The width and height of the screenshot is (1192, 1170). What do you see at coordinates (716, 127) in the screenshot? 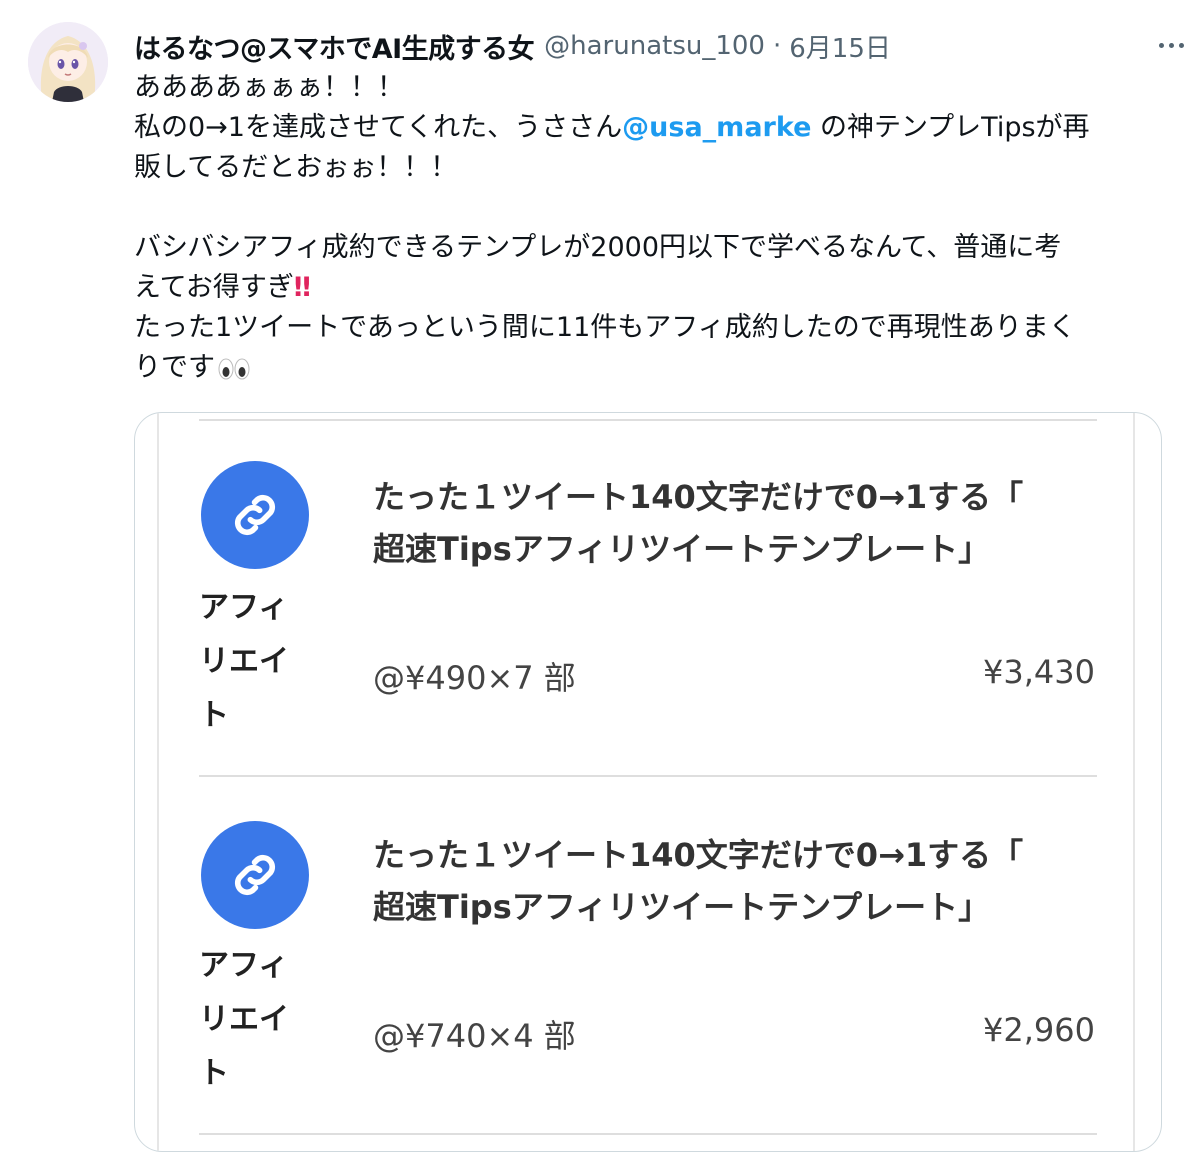
I see `mention-link: @usa_marke` at bounding box center [716, 127].